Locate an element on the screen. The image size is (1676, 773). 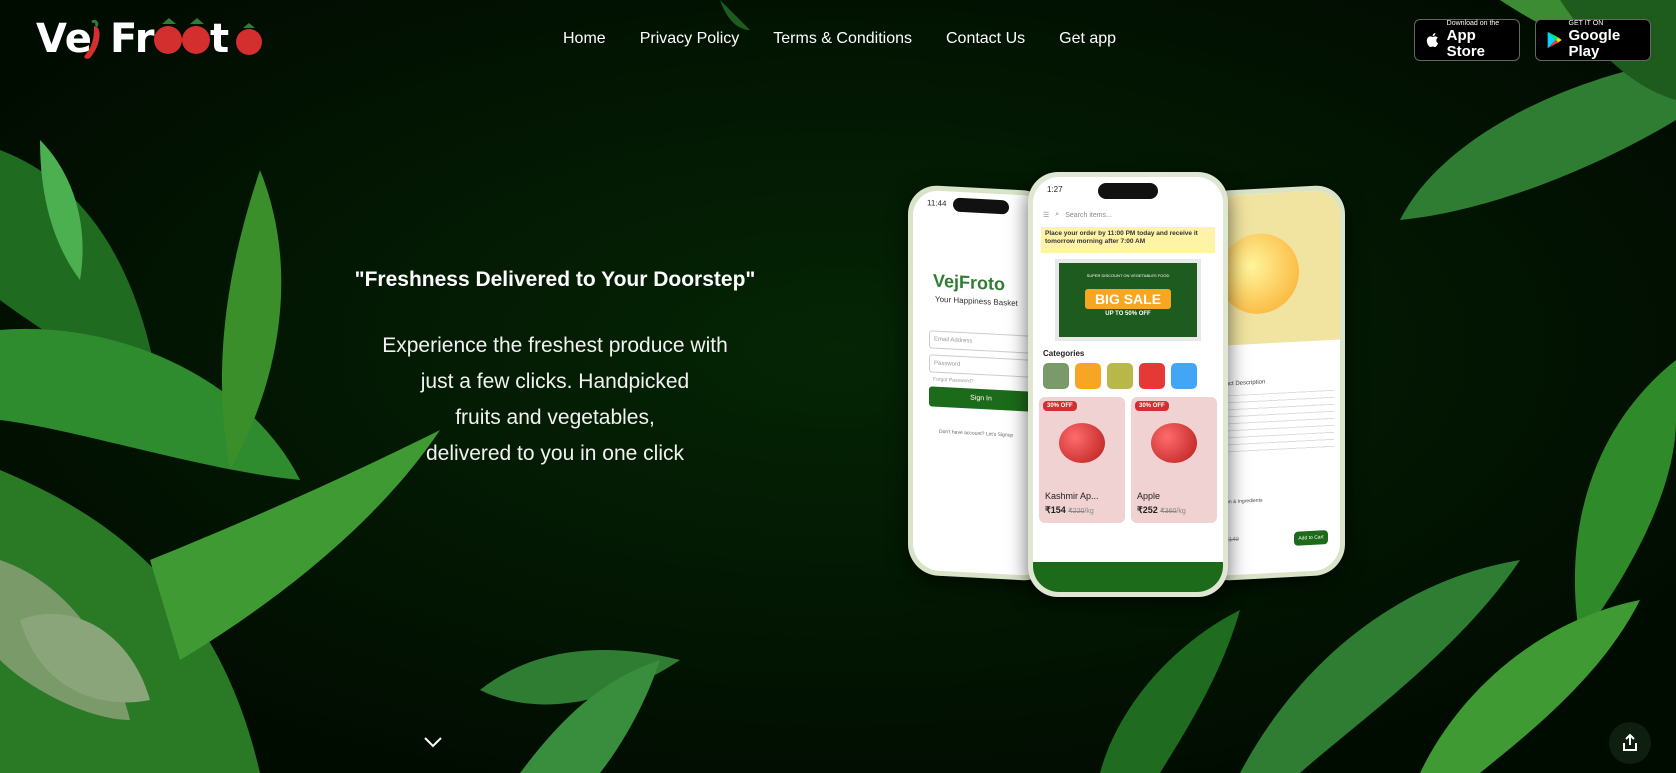
svg-text: Fr is located at coordinates (132, 39).